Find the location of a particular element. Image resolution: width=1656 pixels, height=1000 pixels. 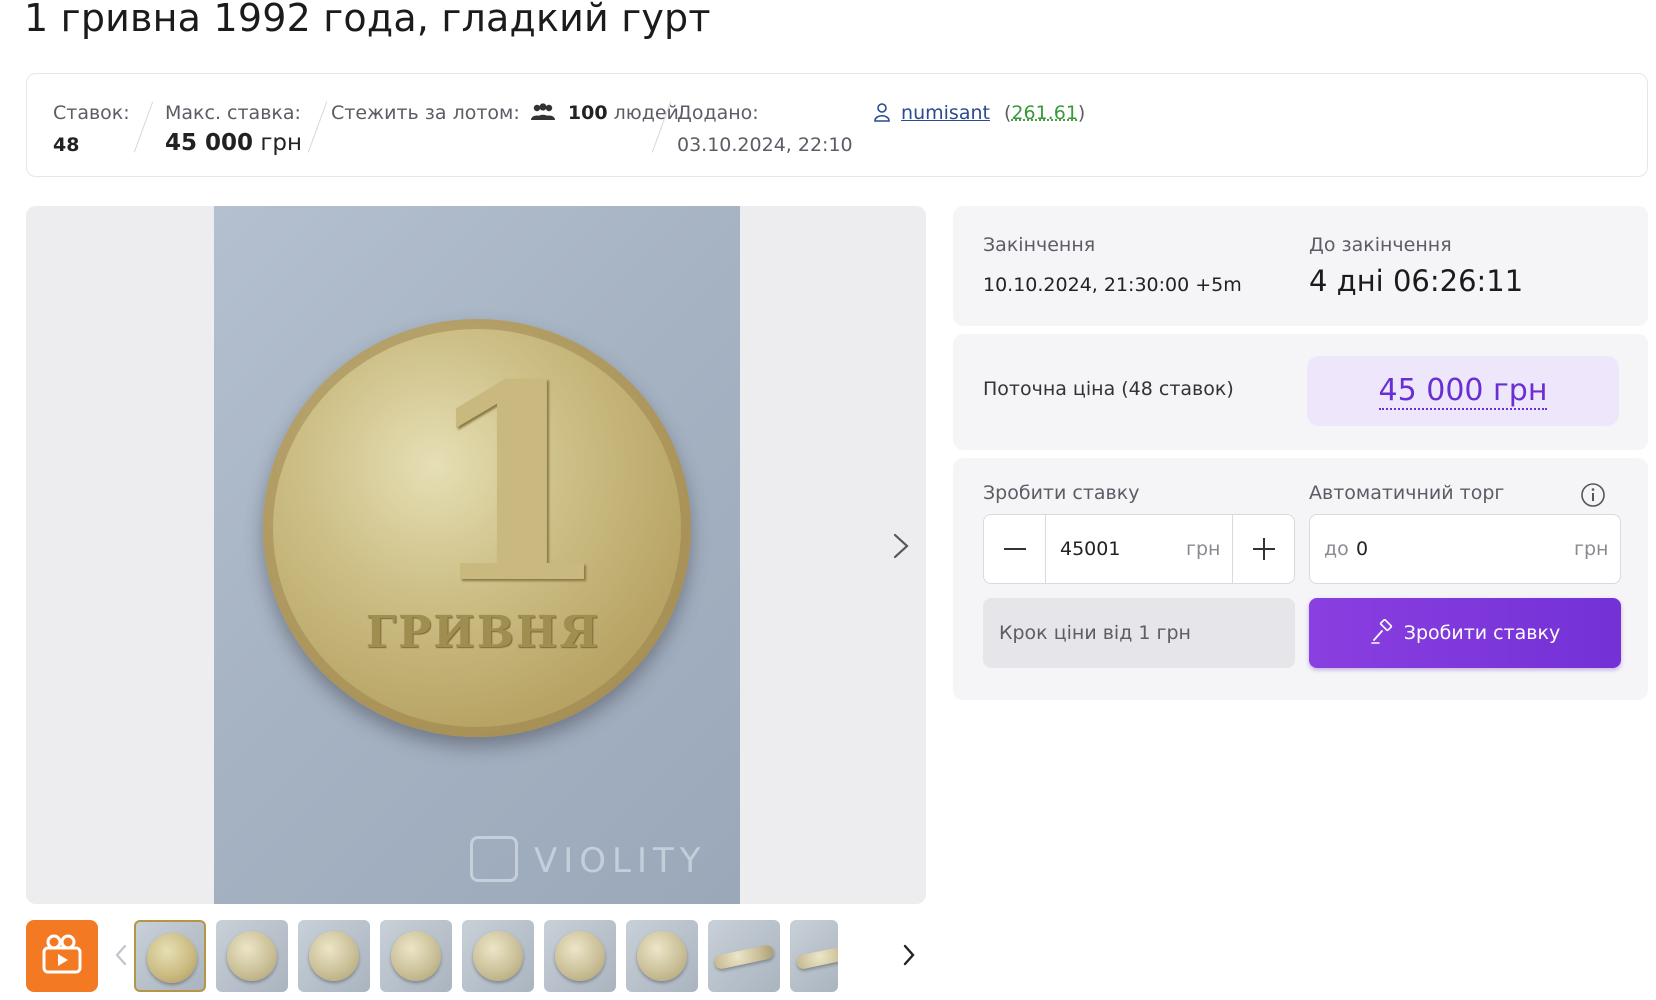

max-bid-unit: грн is located at coordinates (281, 143).